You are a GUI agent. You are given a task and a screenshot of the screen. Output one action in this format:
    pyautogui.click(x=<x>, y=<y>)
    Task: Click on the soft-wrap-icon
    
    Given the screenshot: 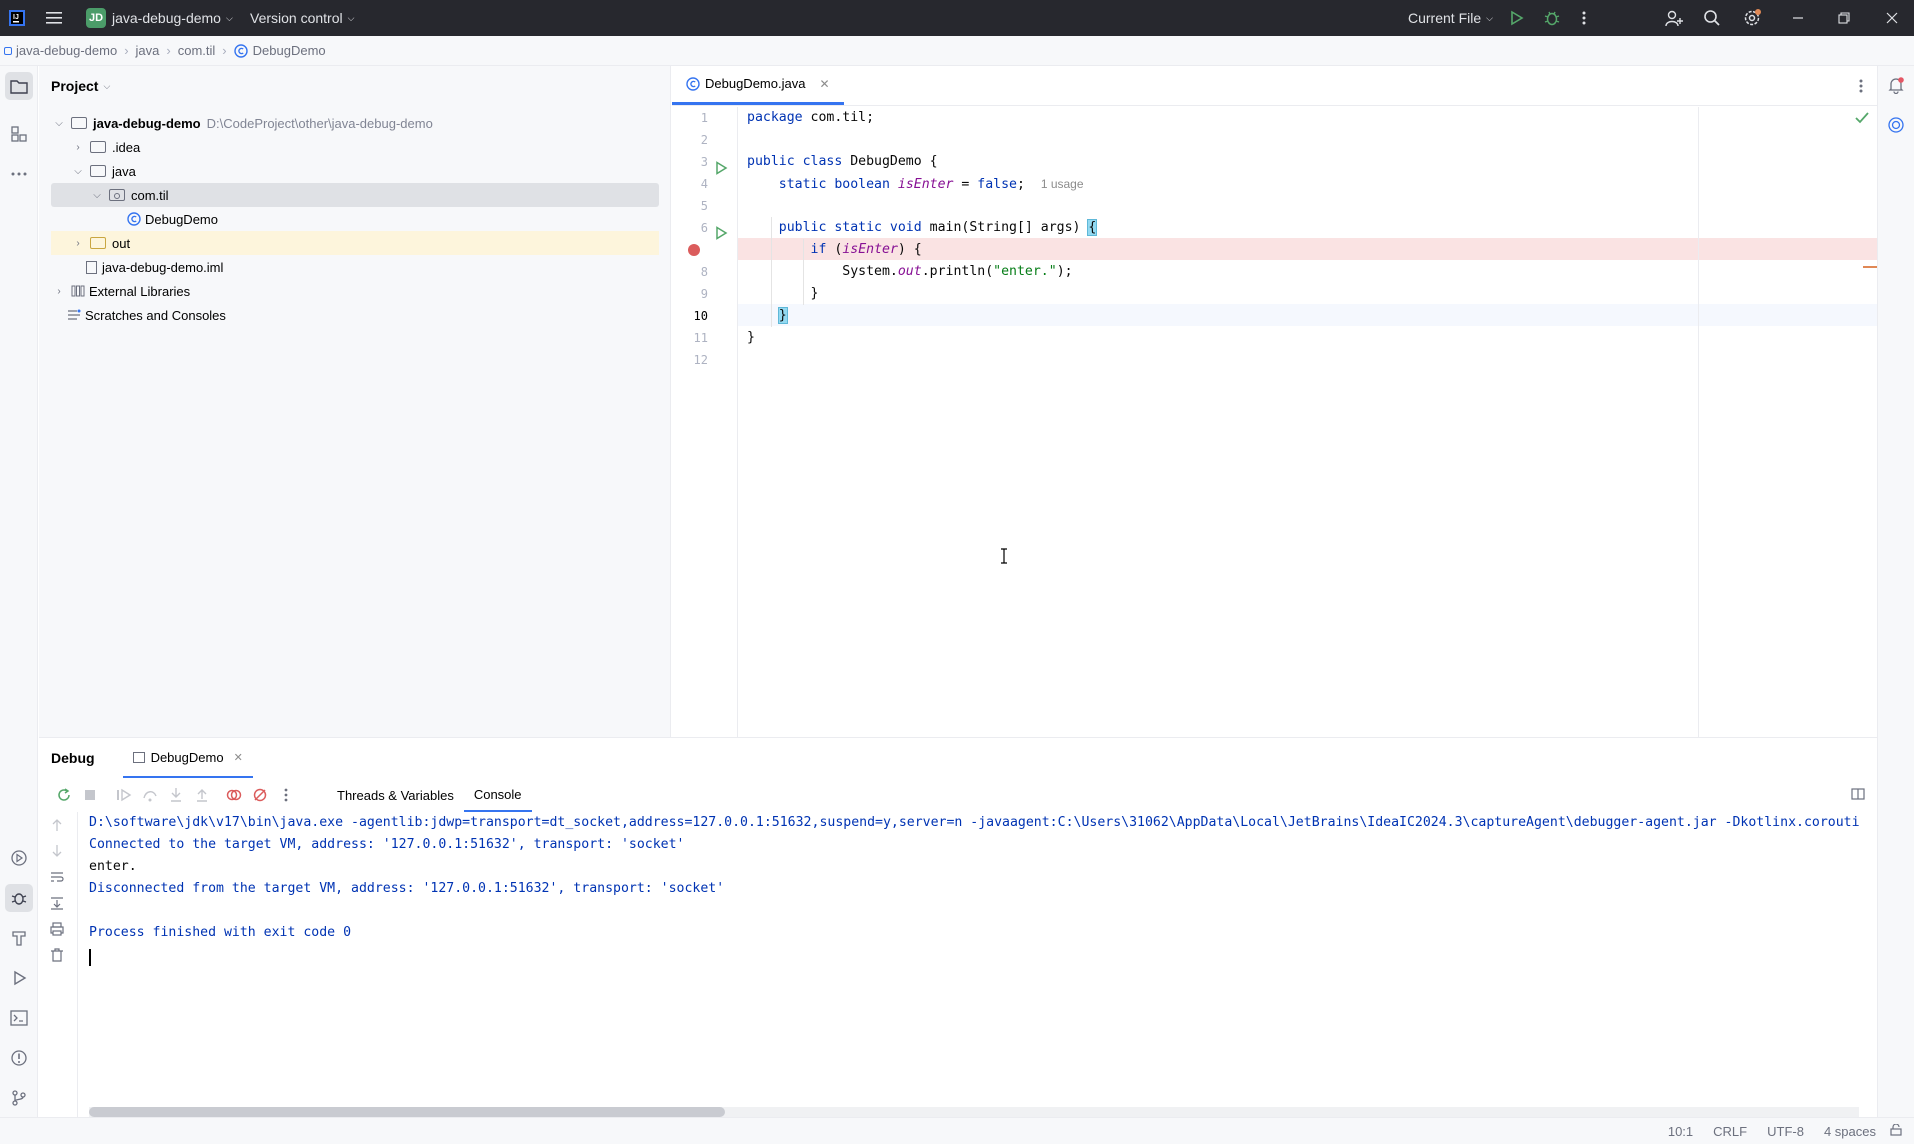 What is the action you would take?
    pyautogui.click(x=57, y=878)
    